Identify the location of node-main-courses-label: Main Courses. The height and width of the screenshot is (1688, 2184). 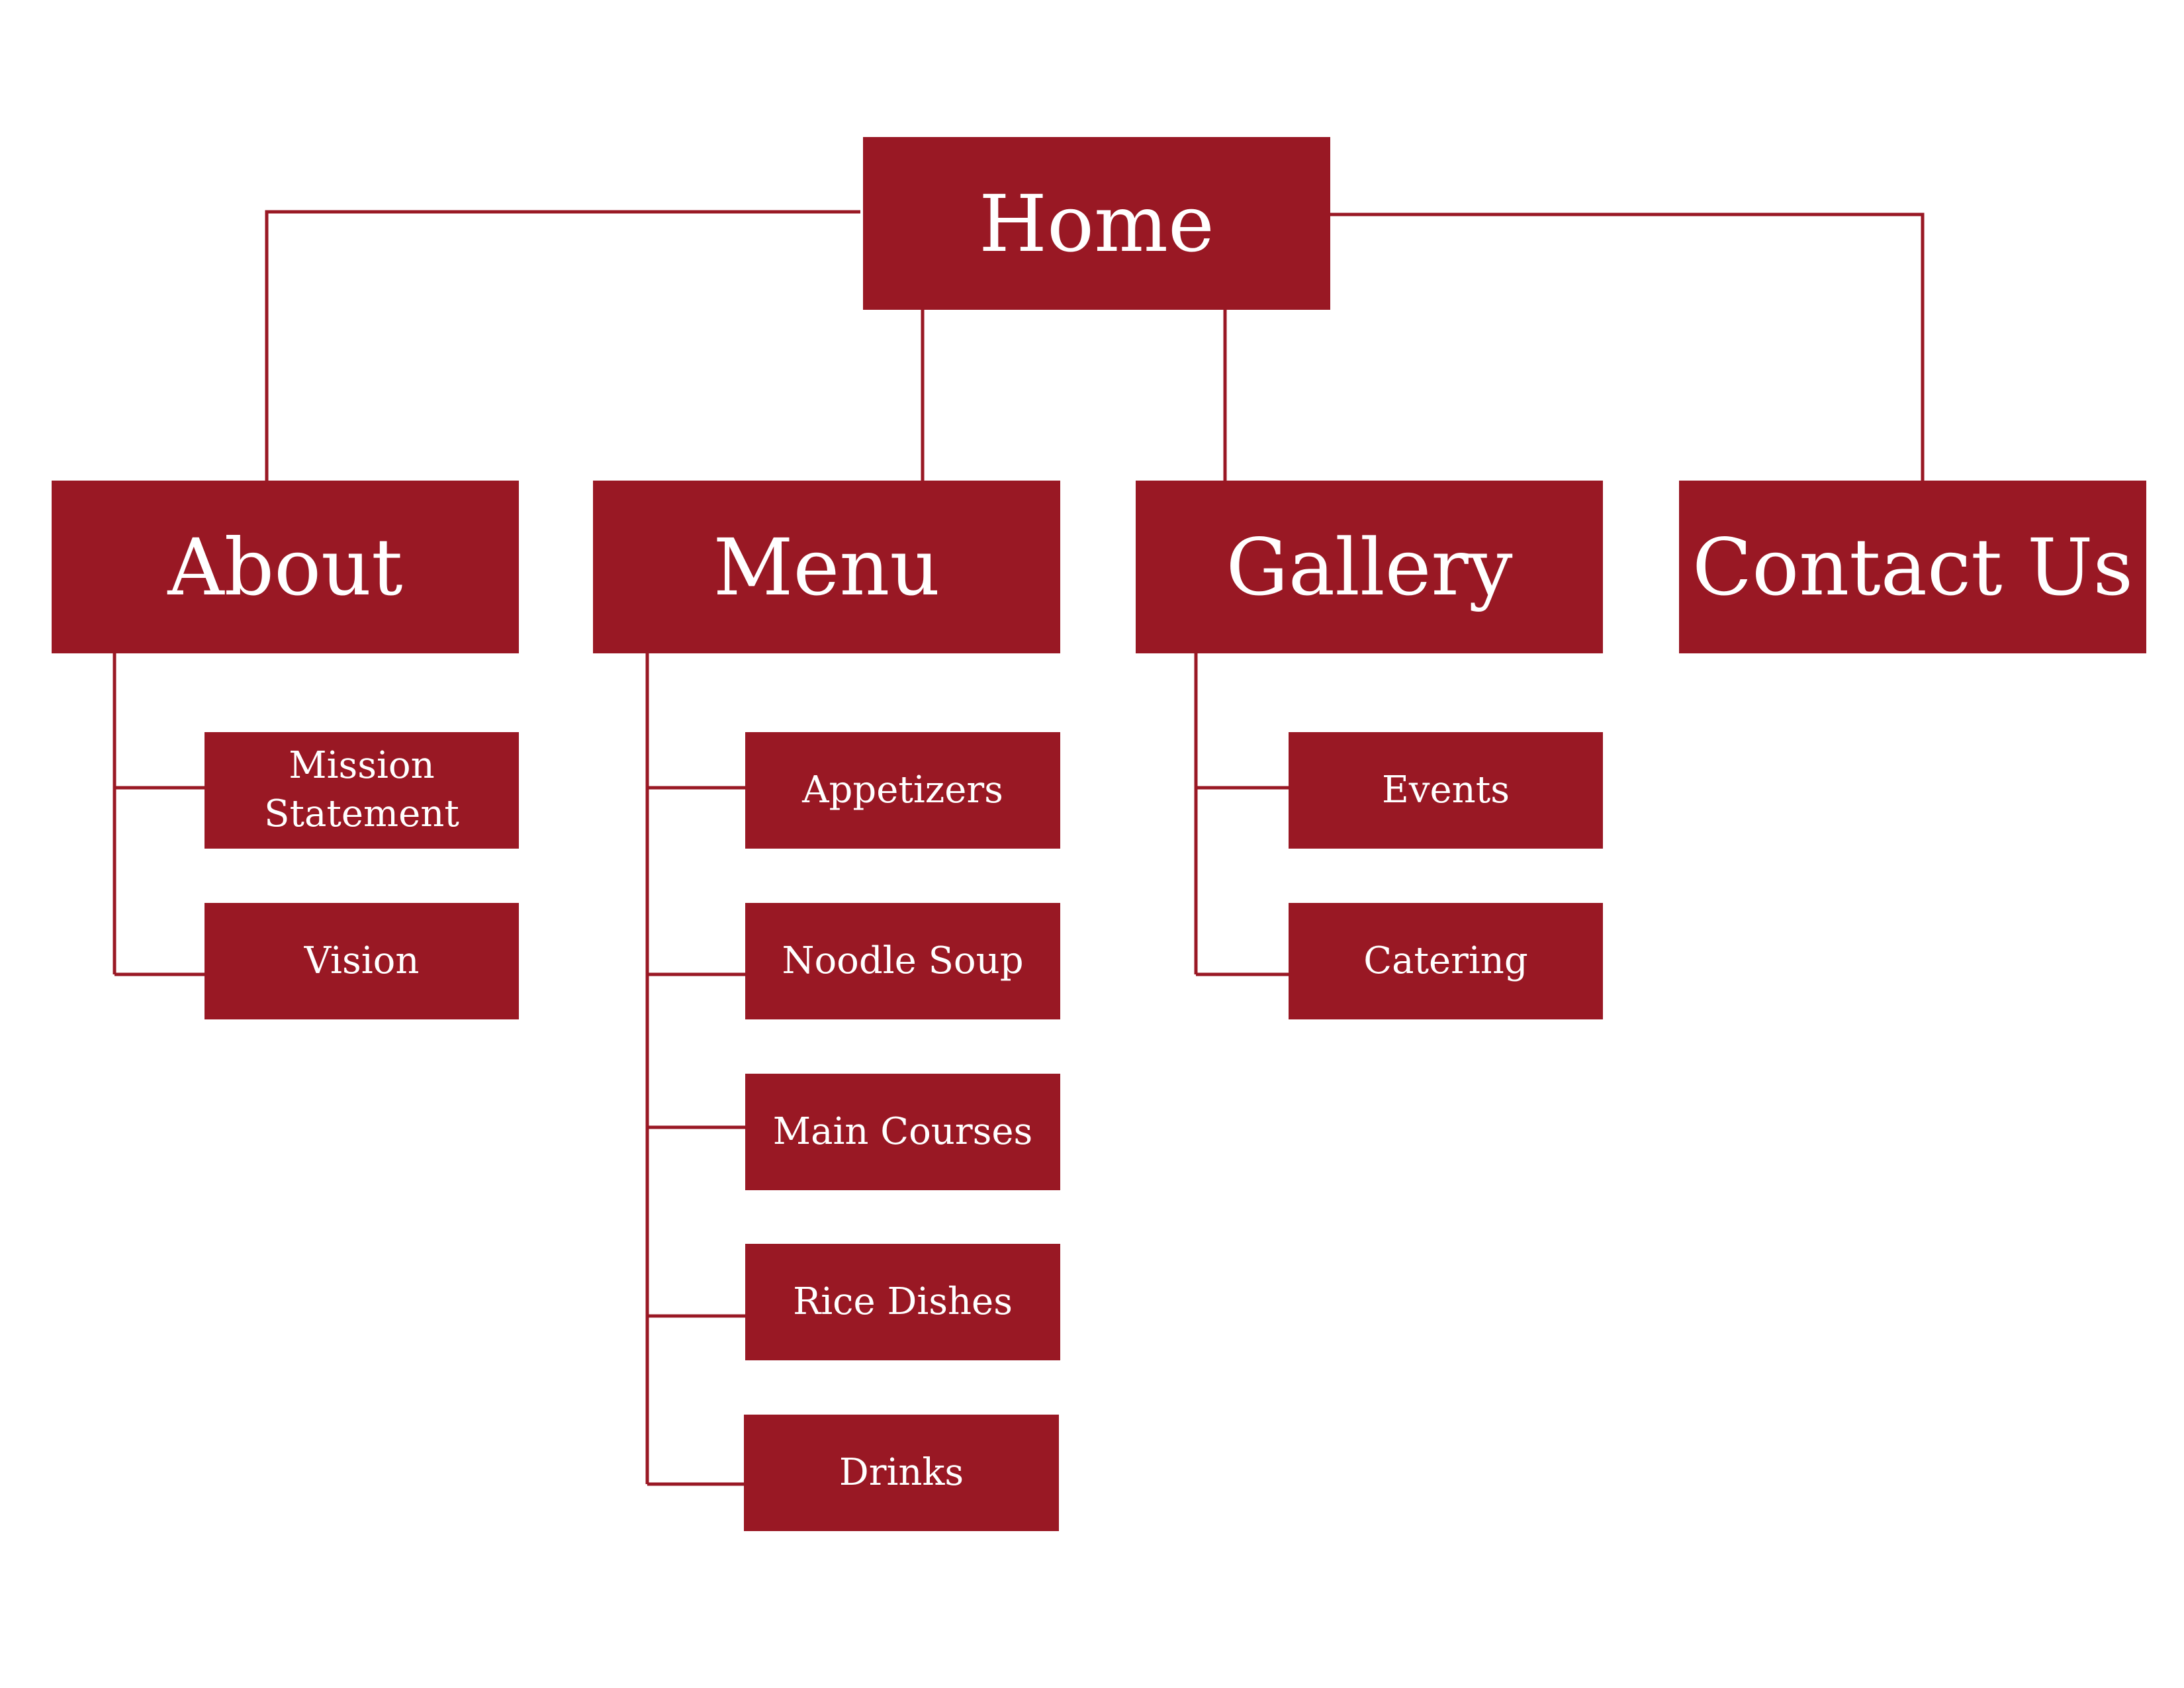
(903, 1131).